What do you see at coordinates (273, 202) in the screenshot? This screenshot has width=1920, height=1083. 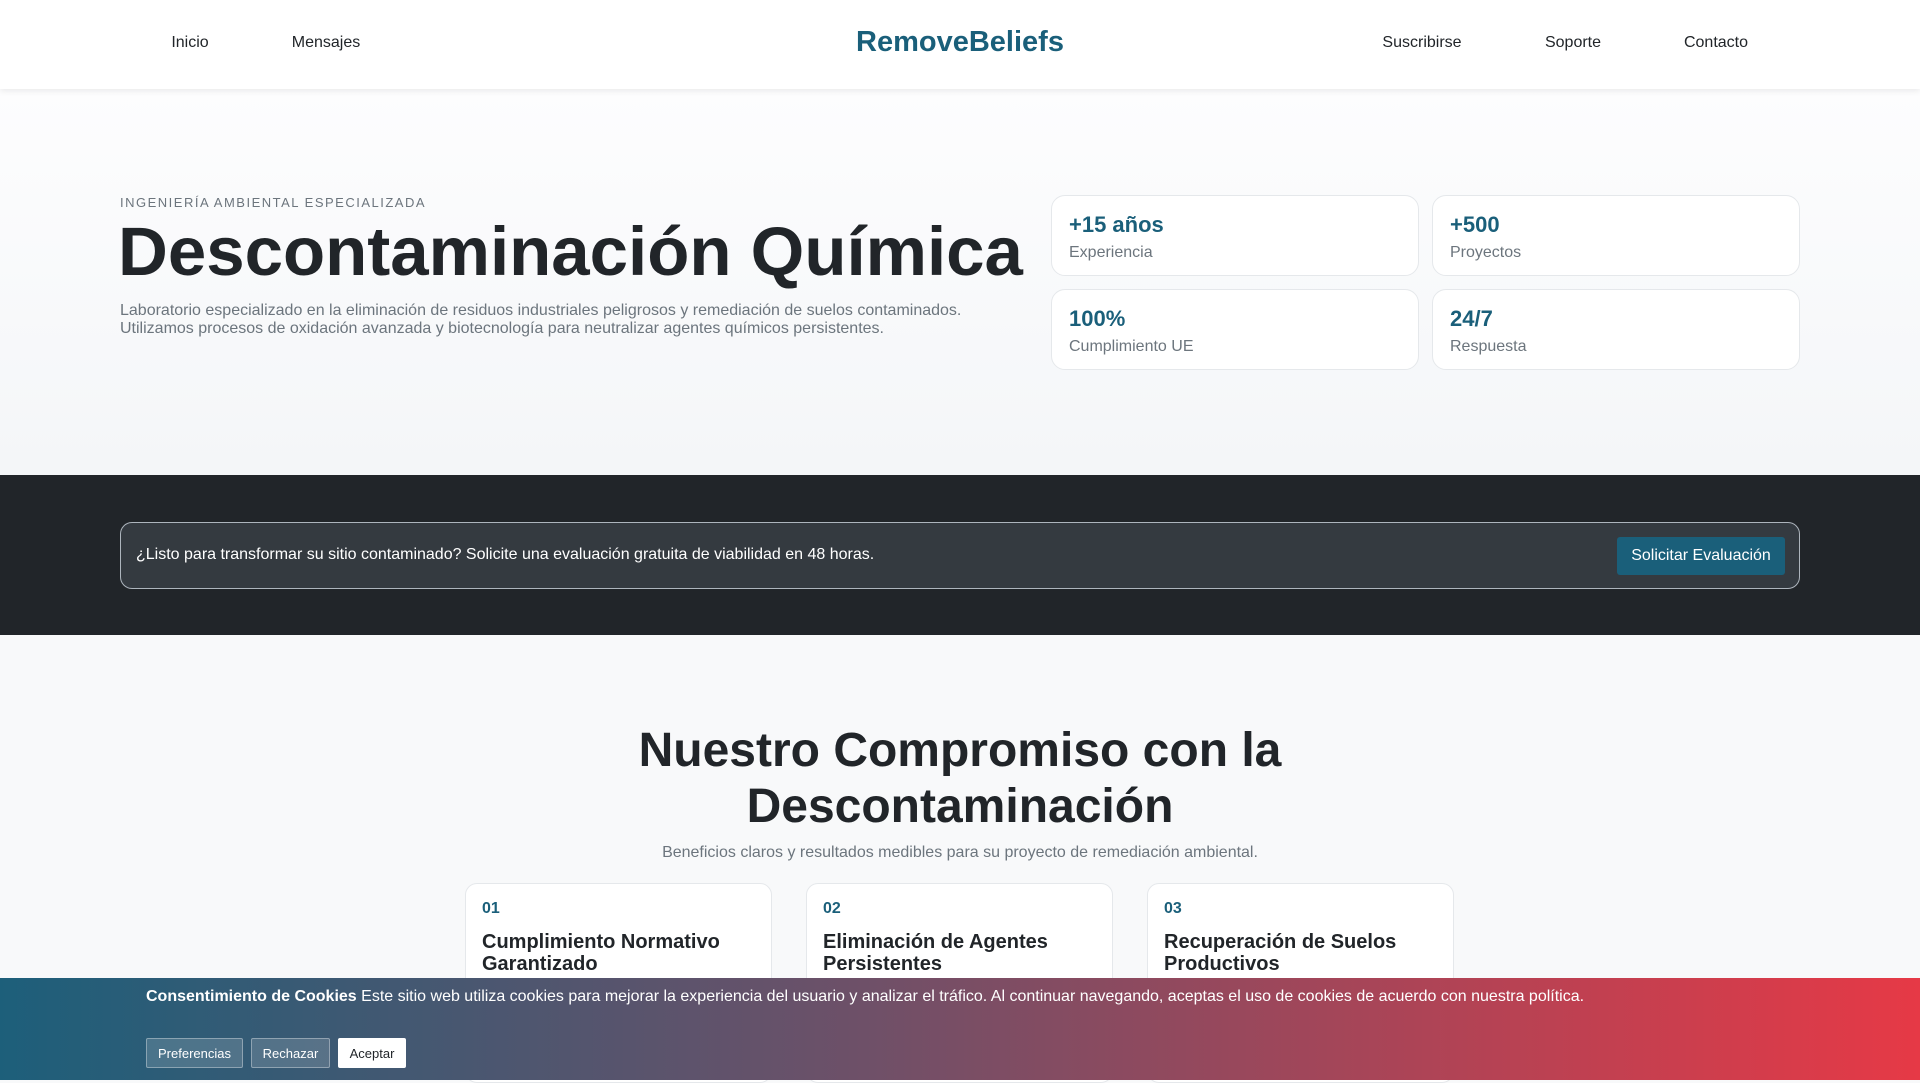 I see `hero-eyebrow: INGENIERÍA AMBIENTAL ESPECIALIZADA` at bounding box center [273, 202].